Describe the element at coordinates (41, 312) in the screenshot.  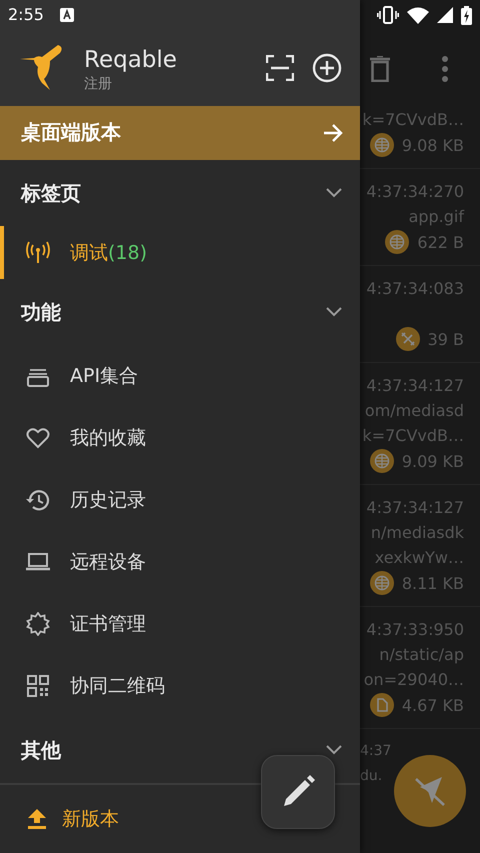
I see `section-title: 功能` at that location.